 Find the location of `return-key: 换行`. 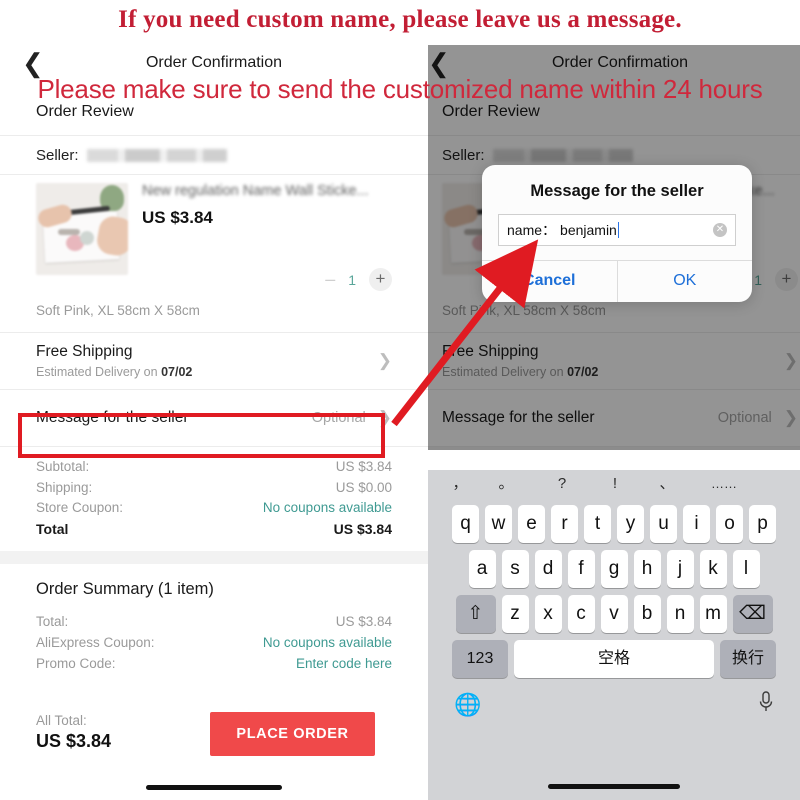

return-key: 换行 is located at coordinates (748, 659).